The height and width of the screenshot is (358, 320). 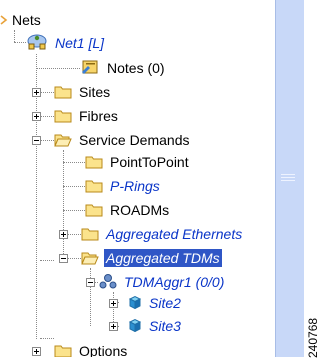 I want to click on tree-node-label: Site3, so click(x=165, y=326).